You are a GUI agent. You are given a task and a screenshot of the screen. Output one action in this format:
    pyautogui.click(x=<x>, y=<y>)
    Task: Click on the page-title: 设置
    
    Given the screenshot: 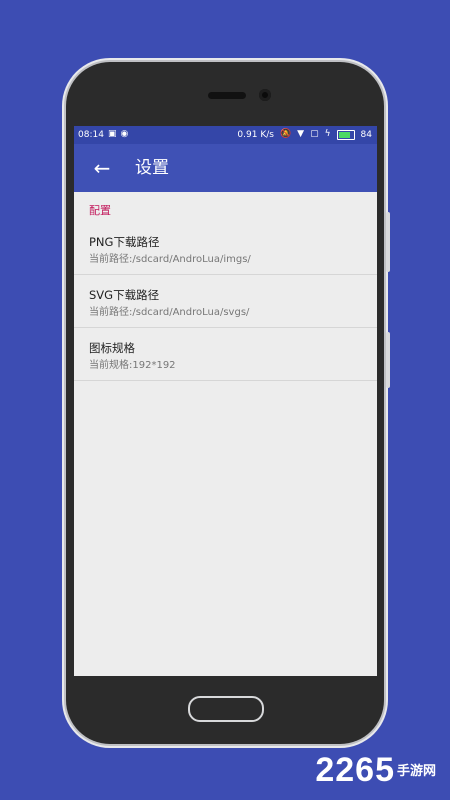 What is the action you would take?
    pyautogui.click(x=152, y=168)
    